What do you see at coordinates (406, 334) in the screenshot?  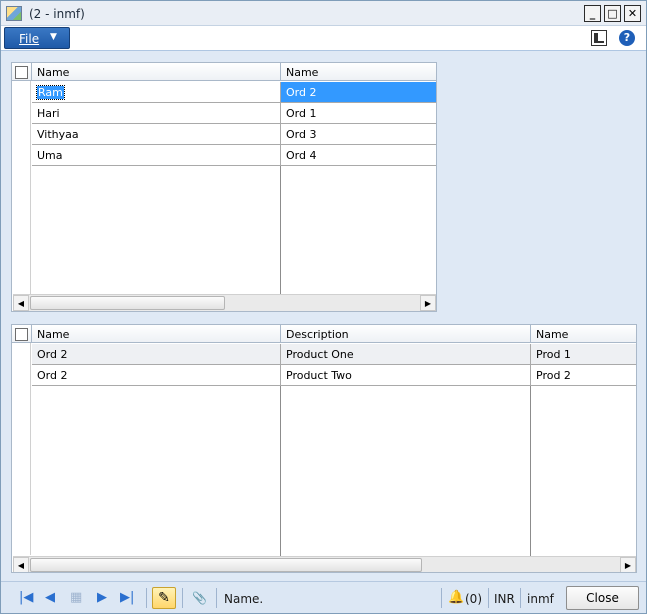 I see `column-header-description: Description` at bounding box center [406, 334].